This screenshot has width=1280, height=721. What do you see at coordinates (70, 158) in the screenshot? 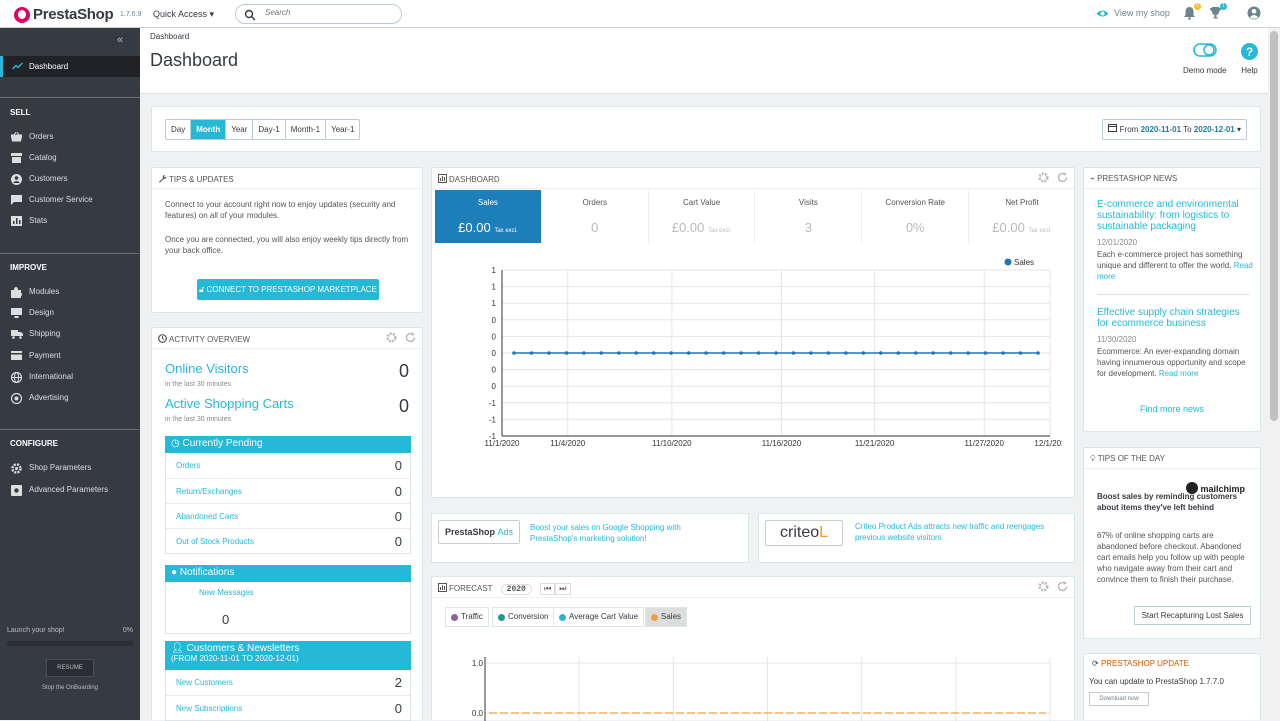
I see `sidebar-item-catalog: Catalog` at bounding box center [70, 158].